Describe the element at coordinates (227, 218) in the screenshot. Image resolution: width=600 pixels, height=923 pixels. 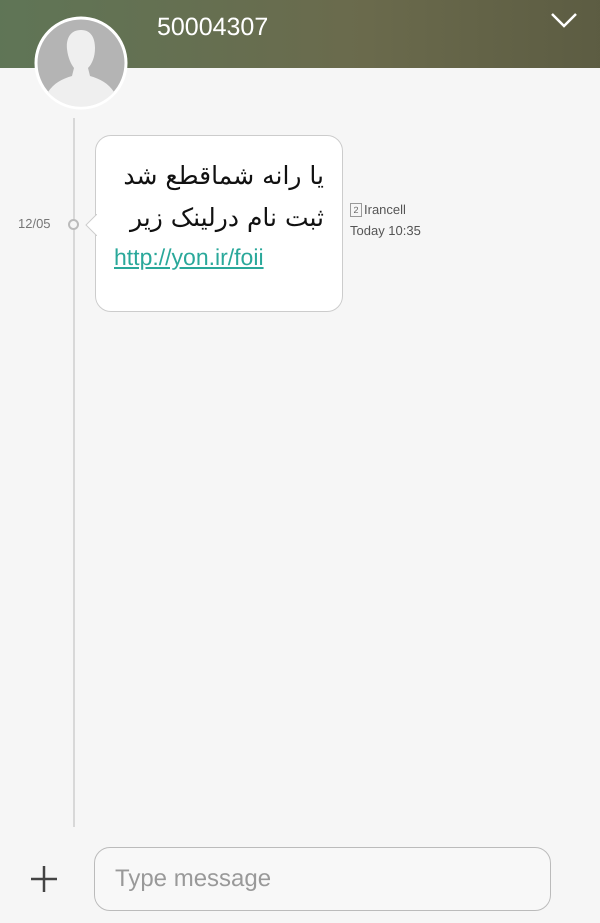
I see `message-text: ثبت نام درلینک زیر` at that location.